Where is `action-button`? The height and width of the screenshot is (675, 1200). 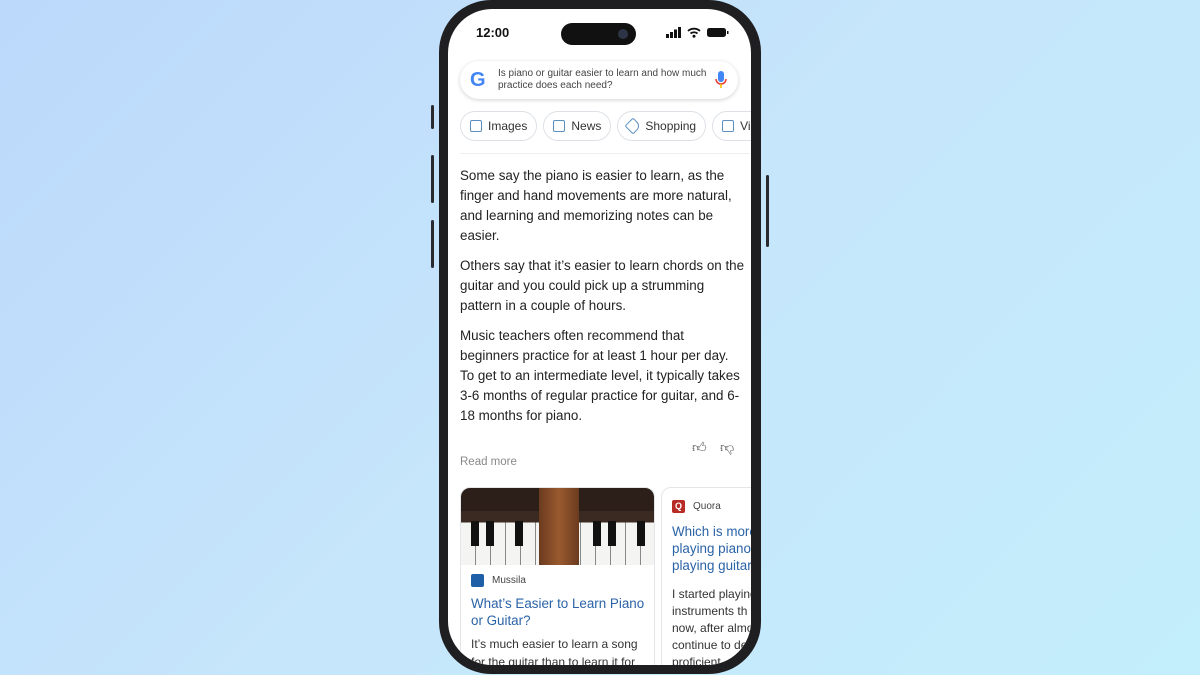
action-button is located at coordinates (432, 117).